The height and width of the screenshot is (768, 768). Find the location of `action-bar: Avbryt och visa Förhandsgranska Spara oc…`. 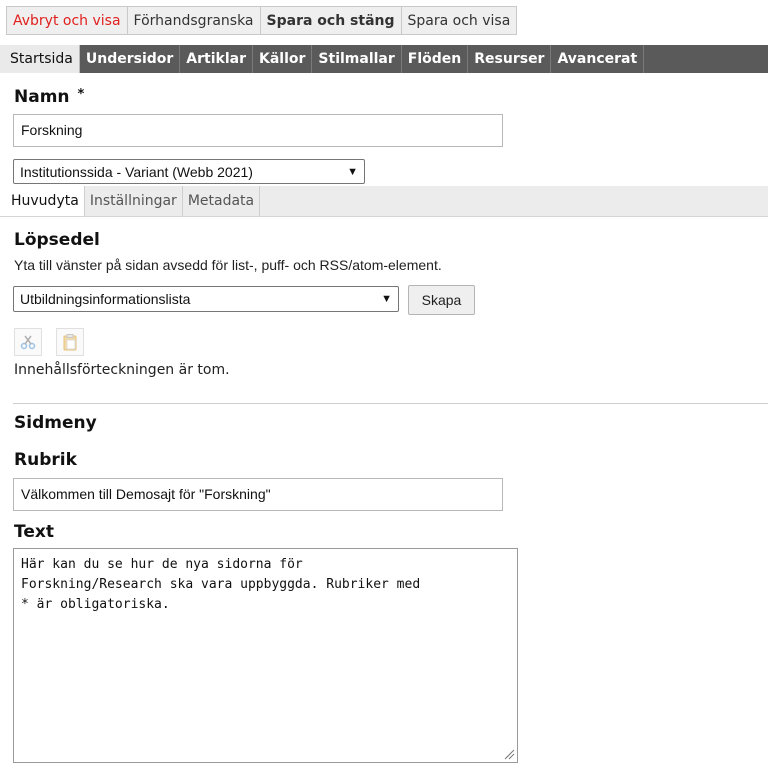

action-bar: Avbryt och visa Förhandsgranska Spara oc… is located at coordinates (262, 20).